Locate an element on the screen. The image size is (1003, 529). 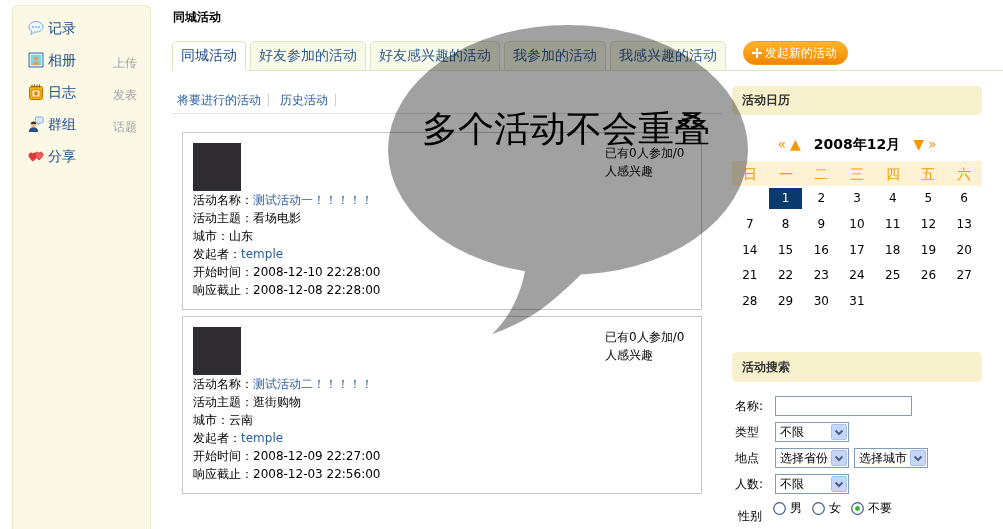
calendar-day: 1 is located at coordinates (786, 199).